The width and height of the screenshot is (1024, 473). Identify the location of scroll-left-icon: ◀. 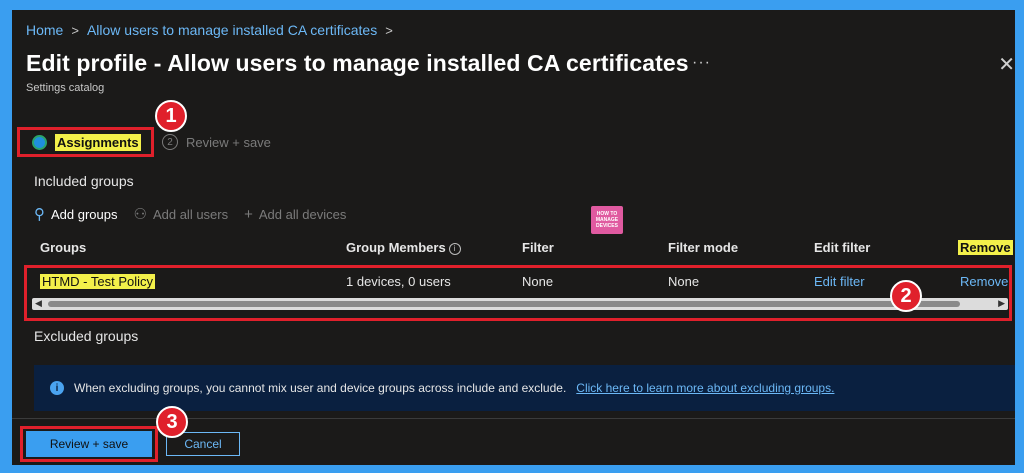
(38, 303).